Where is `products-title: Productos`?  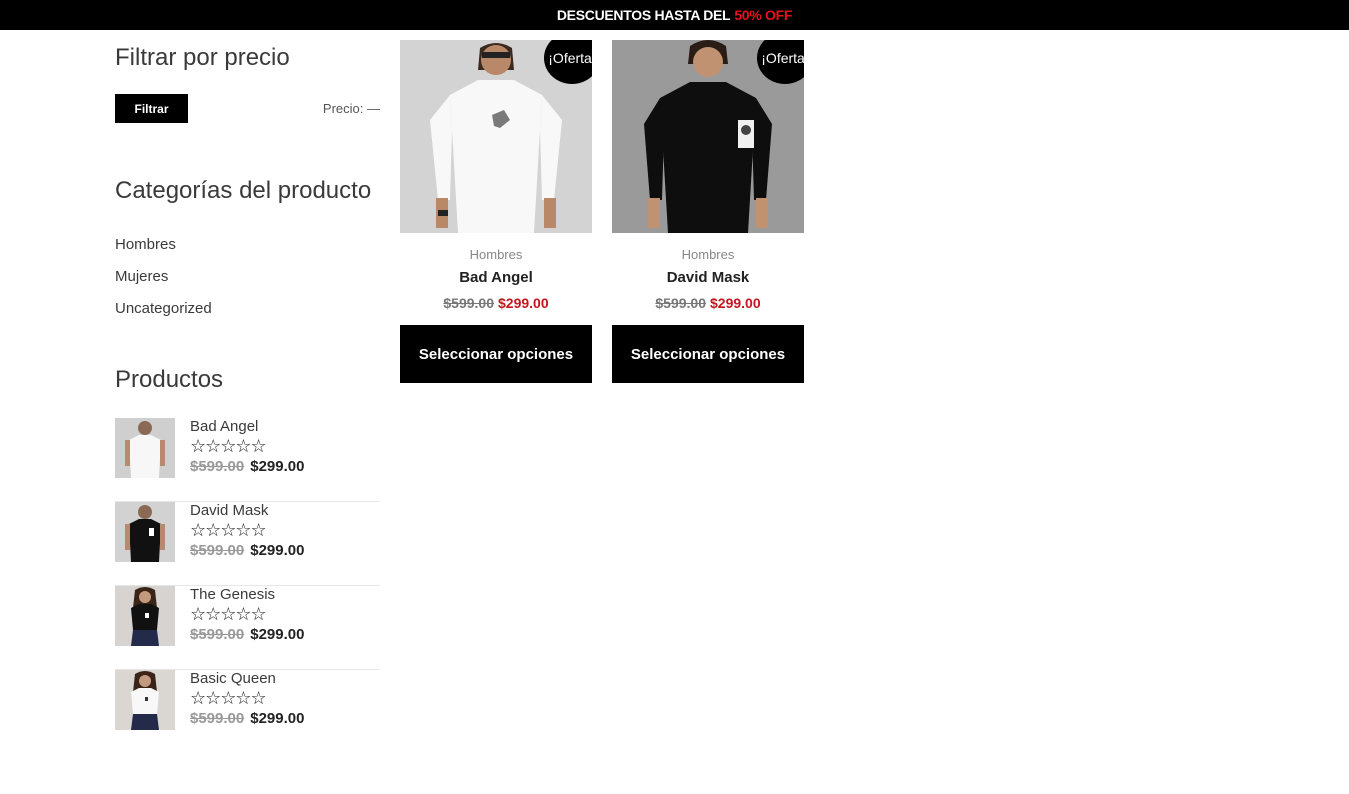
products-title: Productos is located at coordinates (169, 379).